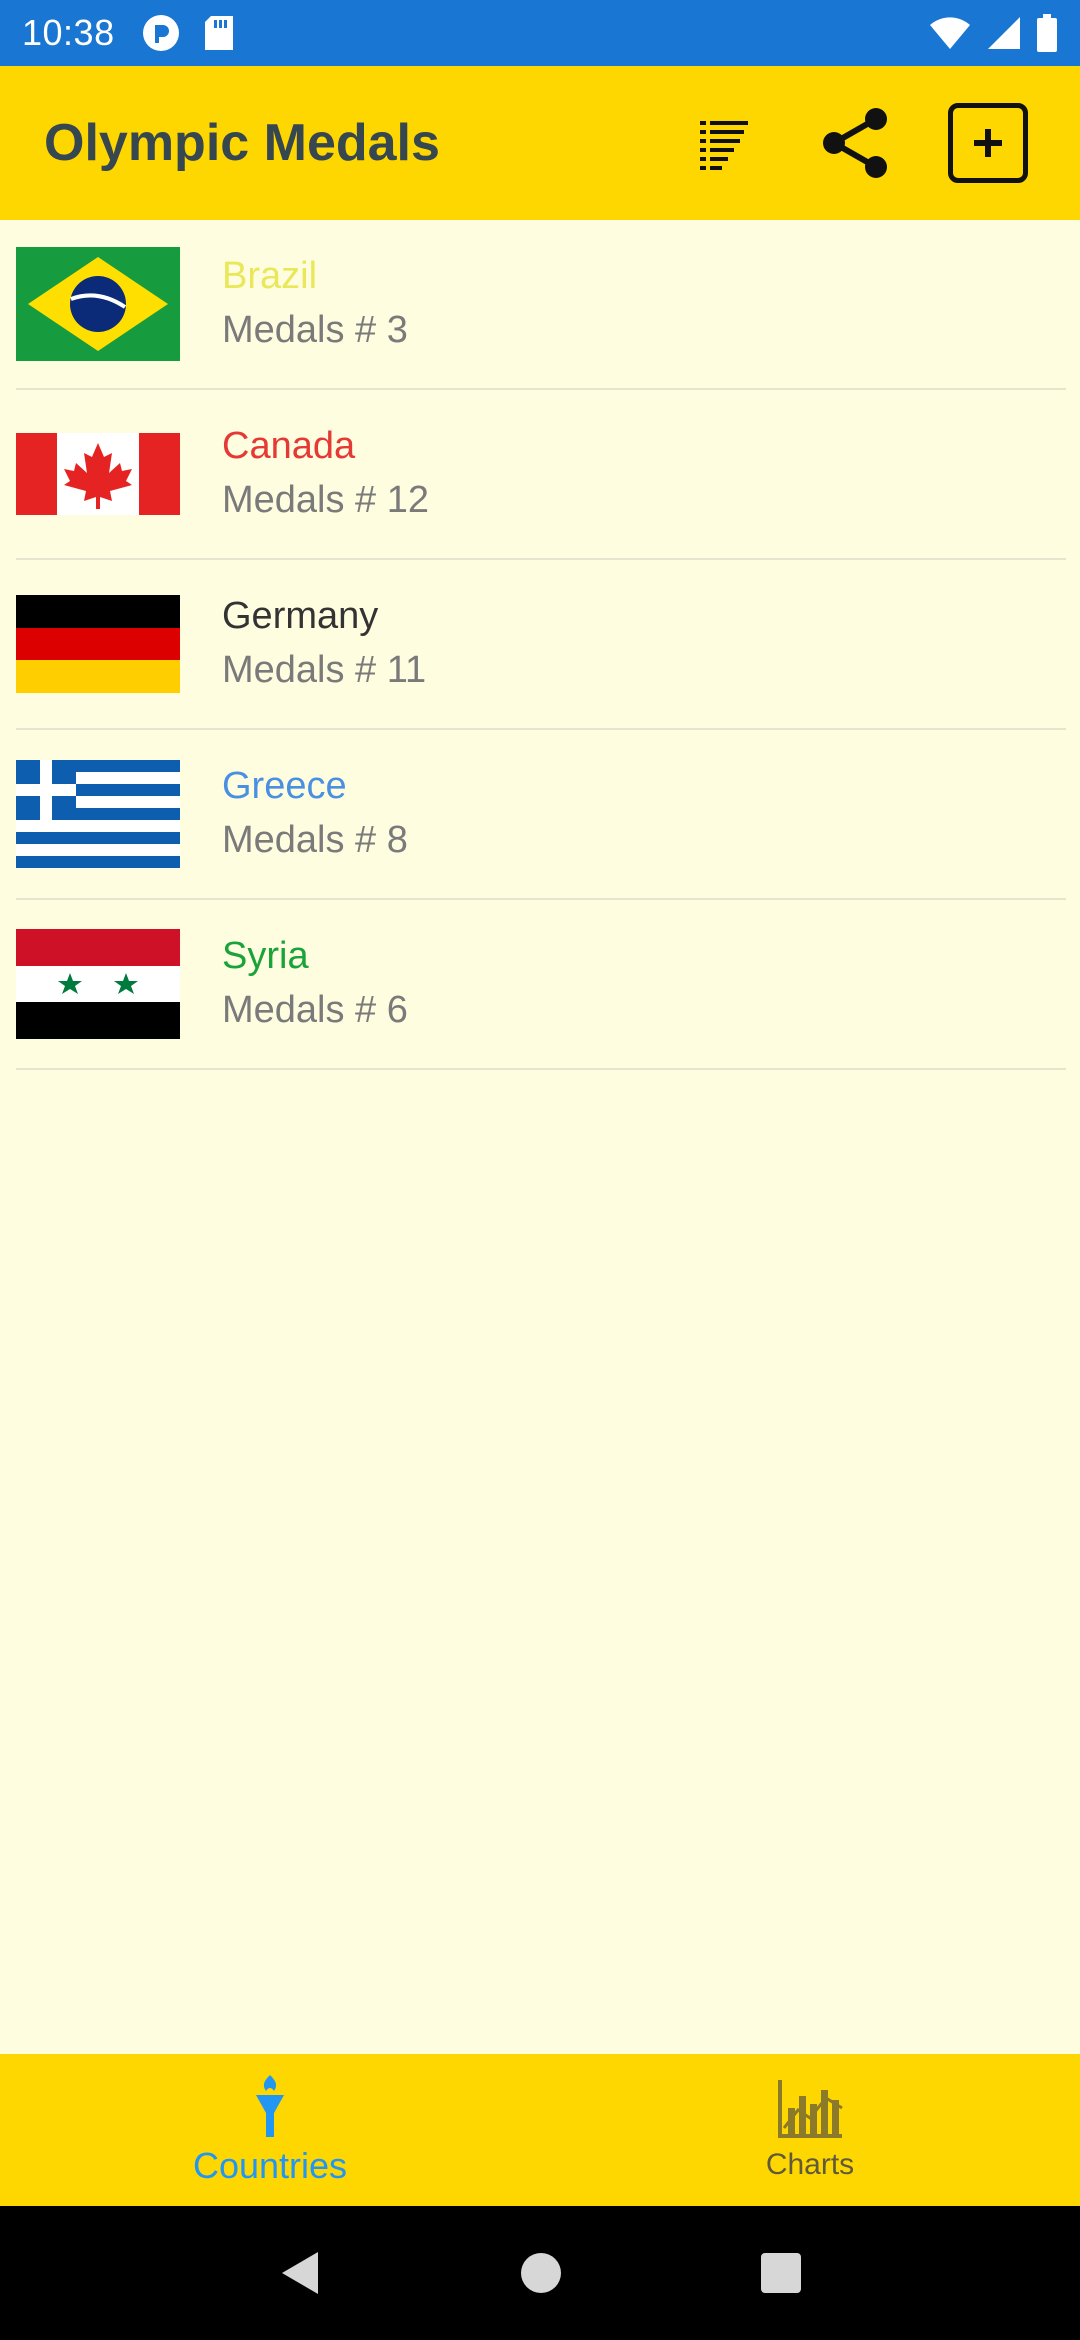  Describe the element at coordinates (289, 446) in the screenshot. I see `country-name: Canada` at that location.